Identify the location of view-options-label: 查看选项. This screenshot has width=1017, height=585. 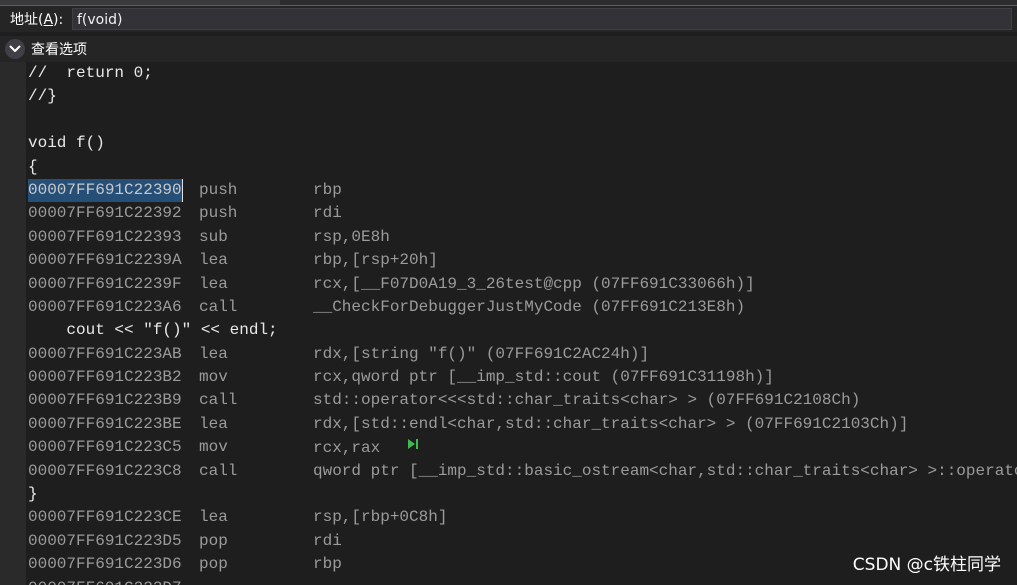
(59, 49).